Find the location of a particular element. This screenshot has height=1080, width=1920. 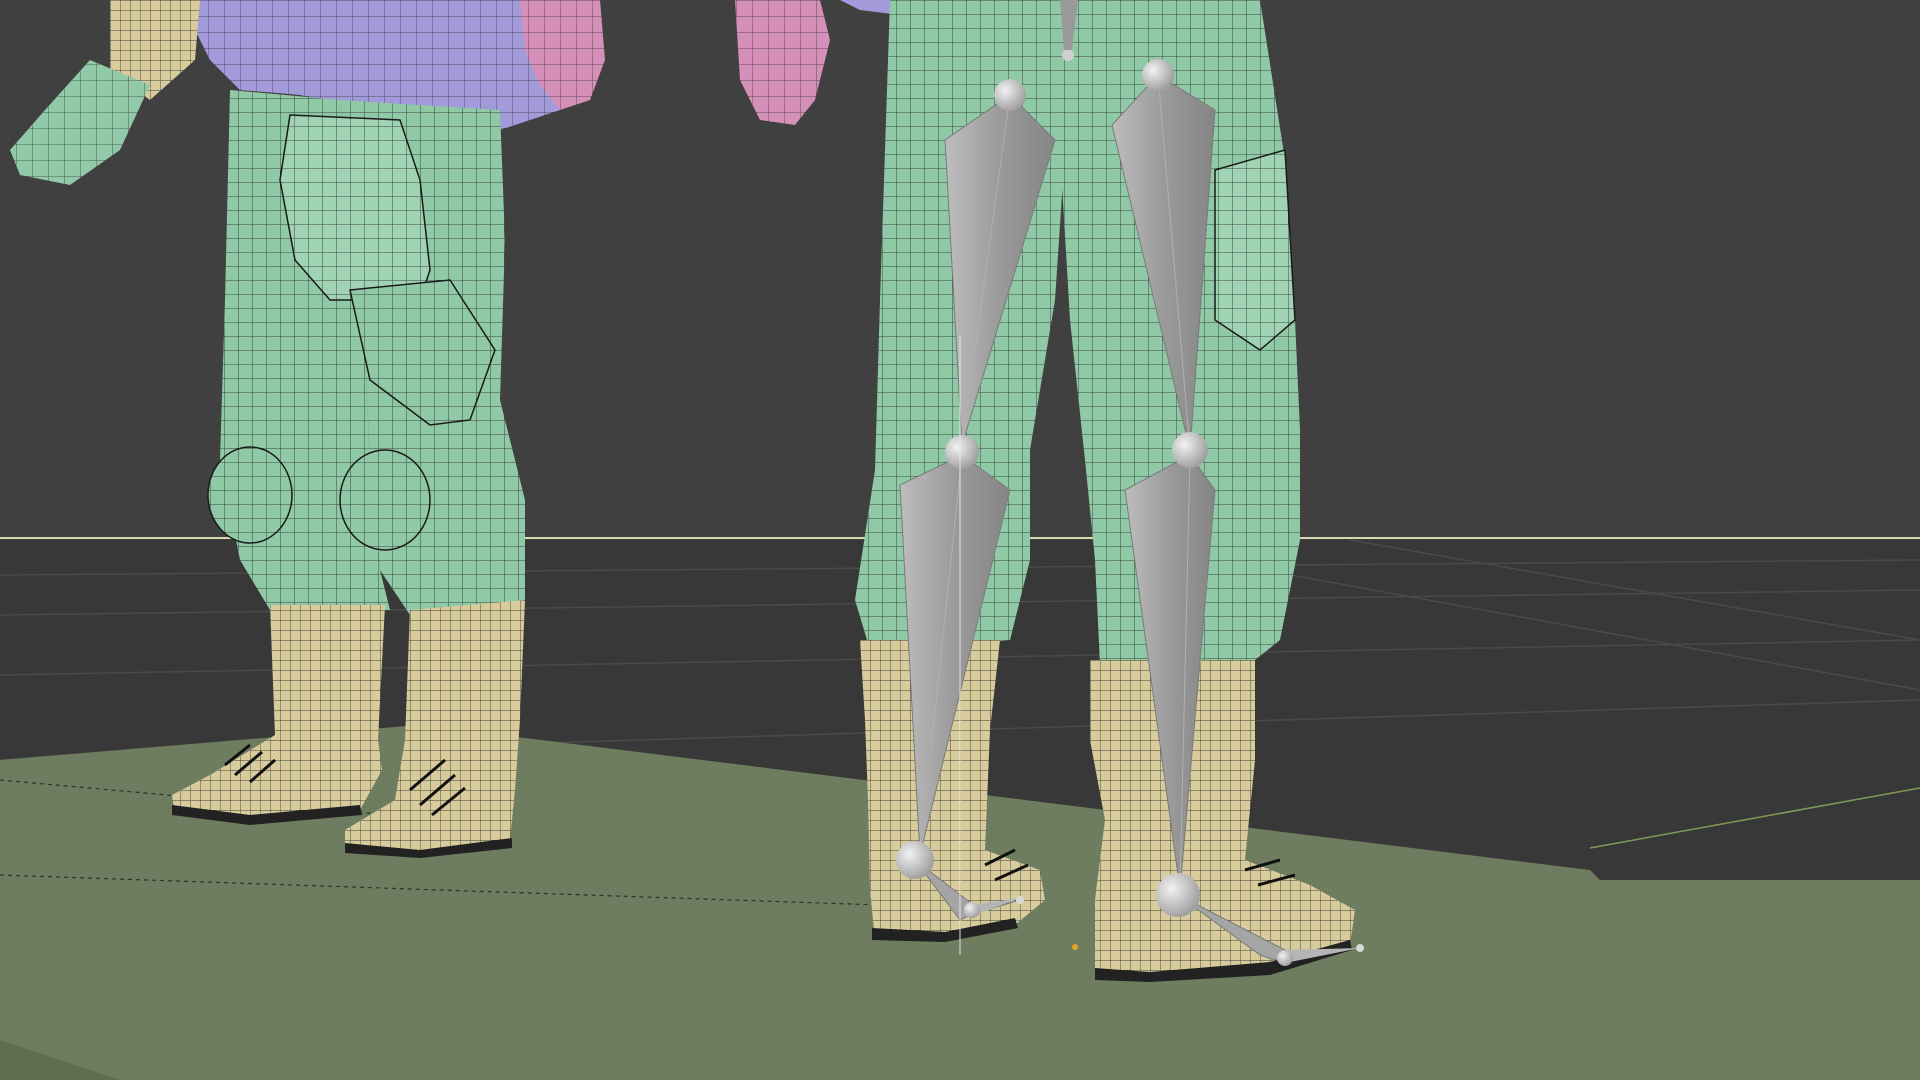

joint-ankle-left is located at coordinates (915, 860).